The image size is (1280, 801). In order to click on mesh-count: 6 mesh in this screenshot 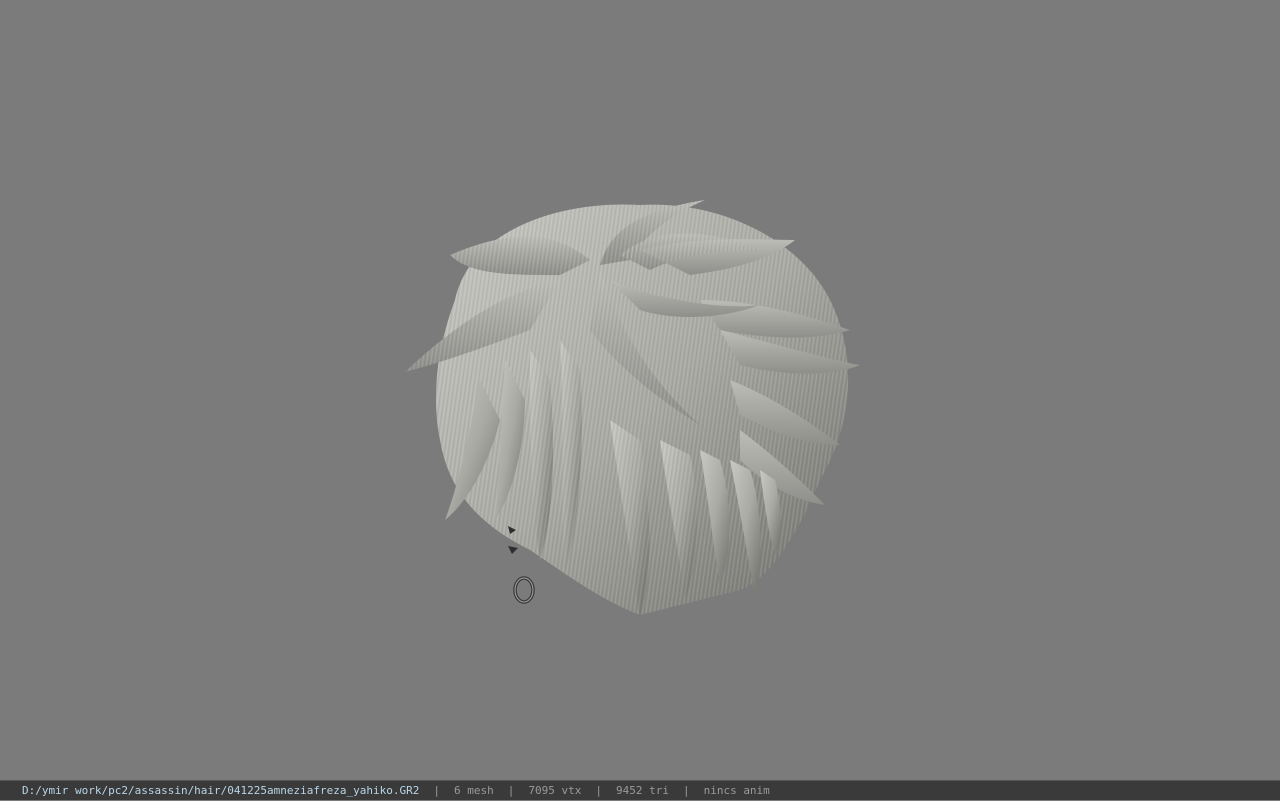, I will do `click(473, 790)`.